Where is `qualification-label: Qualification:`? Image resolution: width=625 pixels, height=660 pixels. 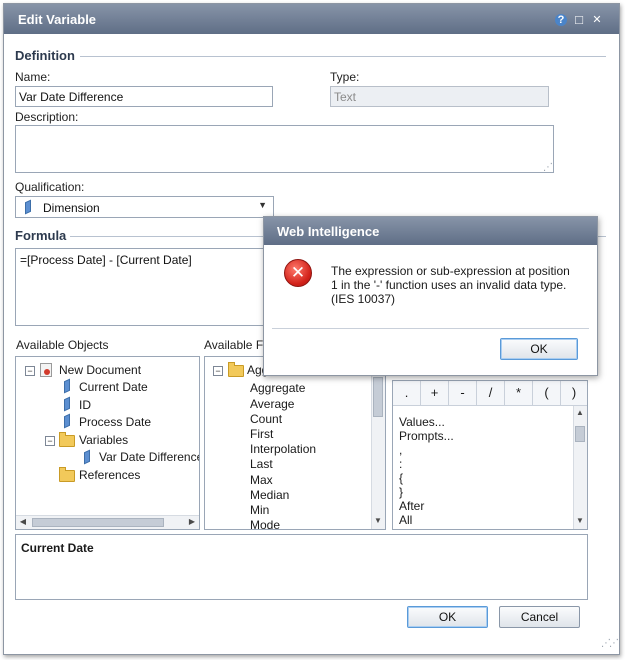 qualification-label: Qualification: is located at coordinates (50, 187).